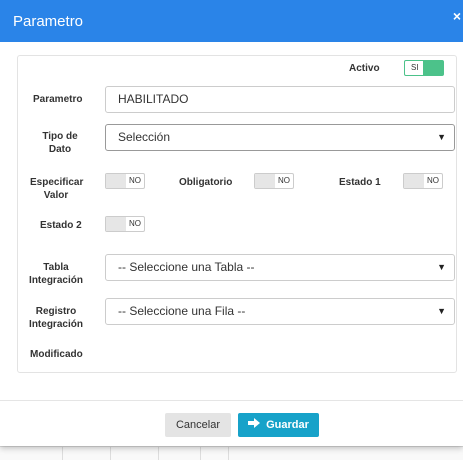 Image resolution: width=463 pixels, height=460 pixels. I want to click on estado1-toggle-text: NO, so click(433, 180).